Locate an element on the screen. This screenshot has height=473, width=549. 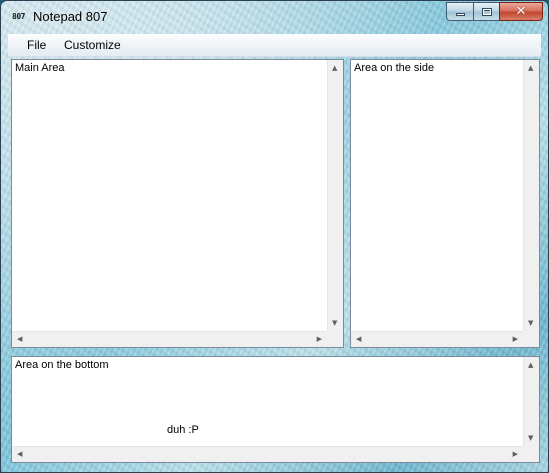
minimize-button is located at coordinates (459, 11).